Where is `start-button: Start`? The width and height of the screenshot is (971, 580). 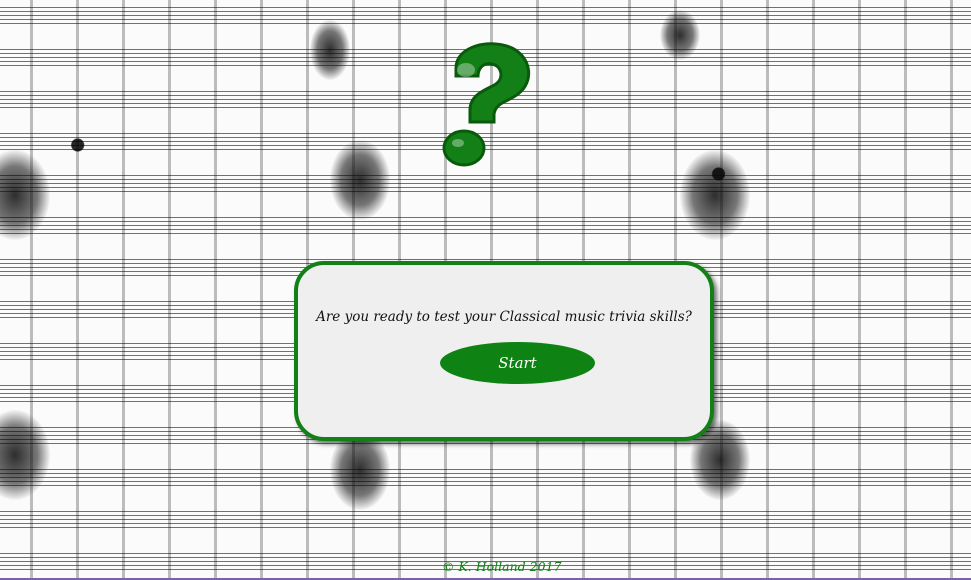 start-button: Start is located at coordinates (517, 363).